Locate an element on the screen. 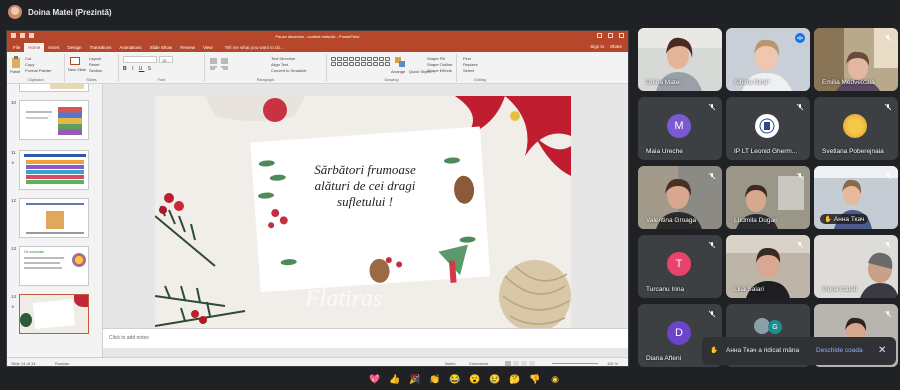 The height and width of the screenshot is (390, 900). text-direction-button: Text Direction is located at coordinates (283, 58).